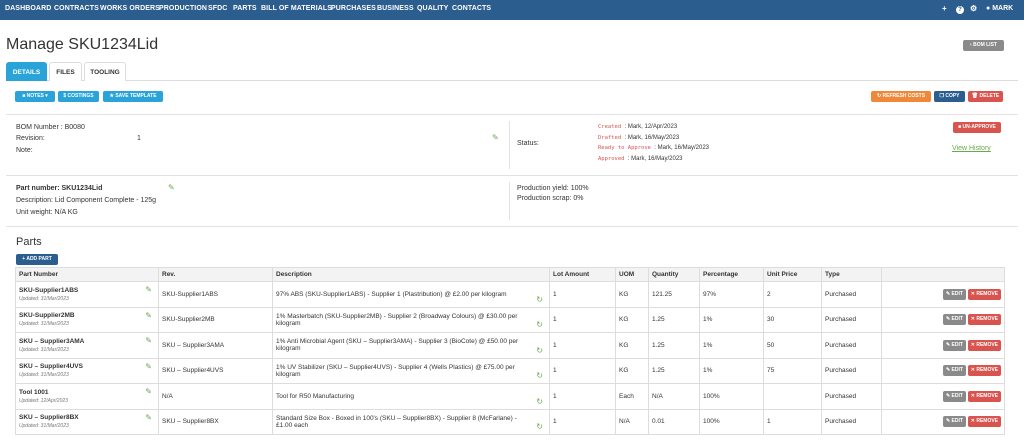 This screenshot has height=448, width=1024. Describe the element at coordinates (512, 175) in the screenshot. I see `bom-divider` at that location.